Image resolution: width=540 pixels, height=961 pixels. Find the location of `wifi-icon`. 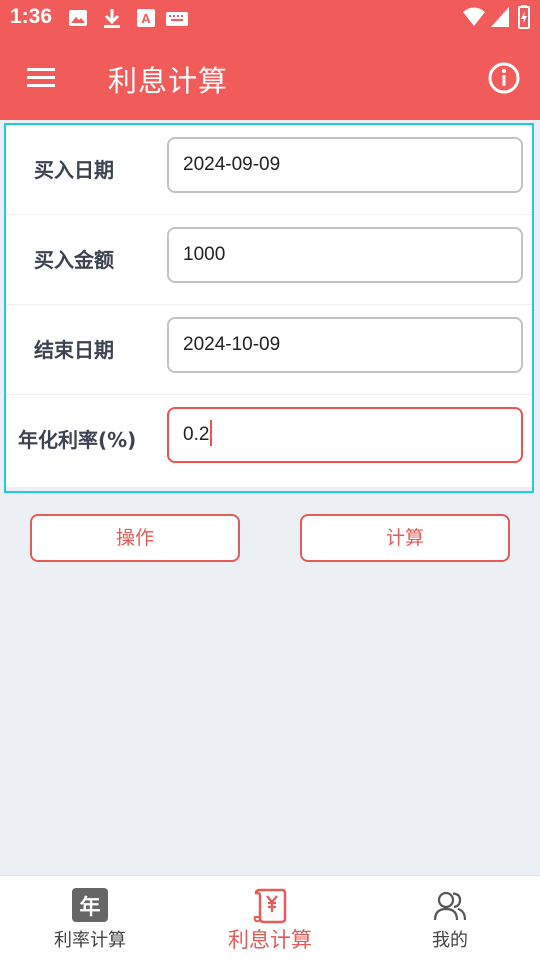

wifi-icon is located at coordinates (474, 19).